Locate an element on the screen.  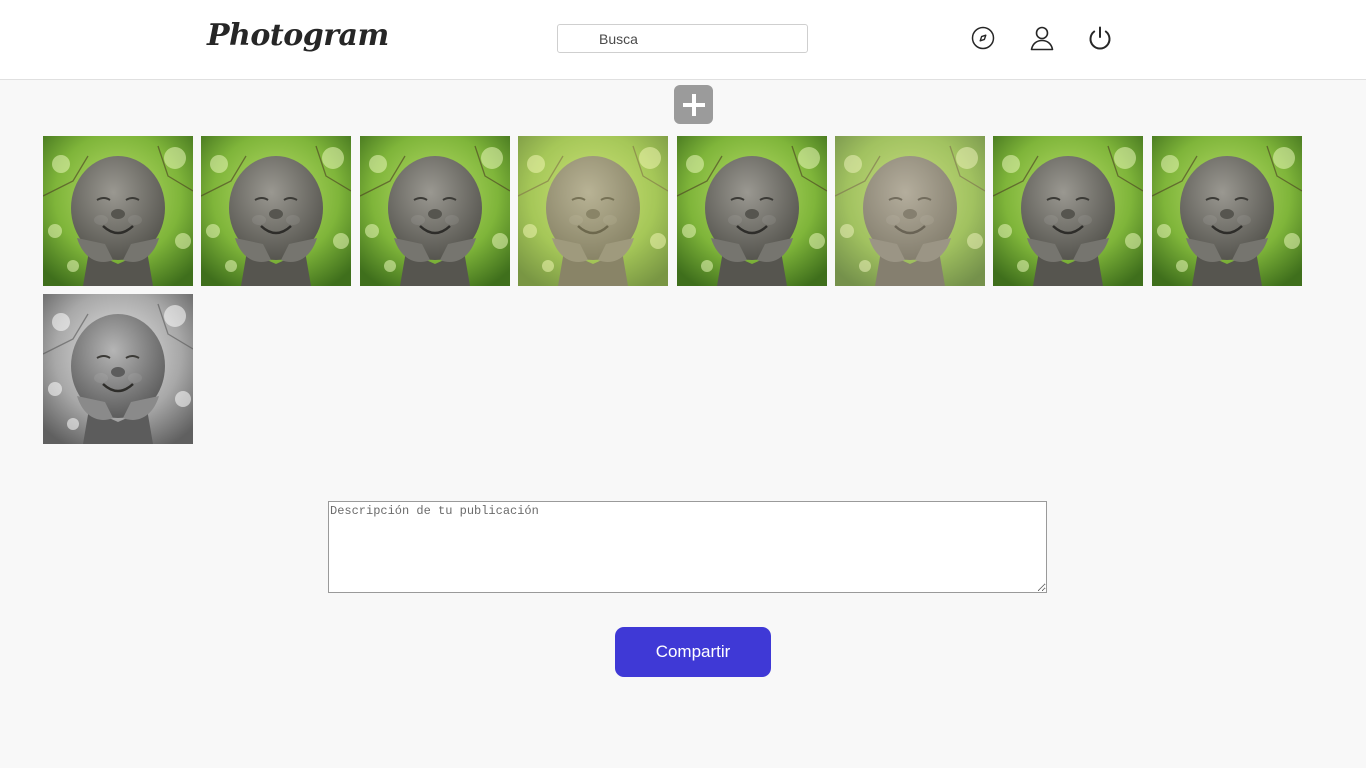
description-textarea is located at coordinates (687, 547).